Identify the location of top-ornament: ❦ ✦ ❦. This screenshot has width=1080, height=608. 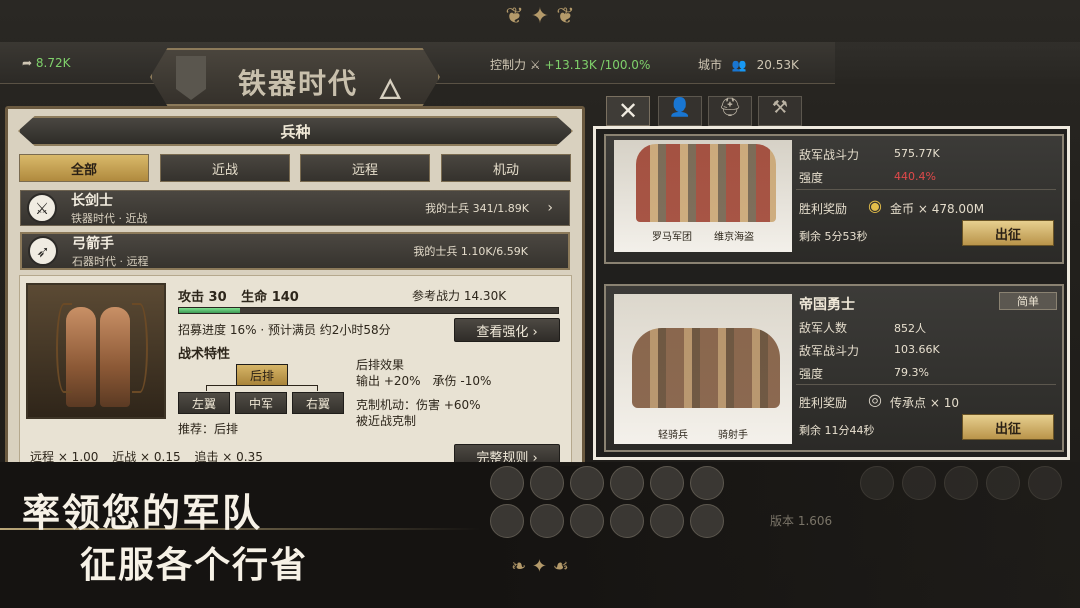
(540, 16).